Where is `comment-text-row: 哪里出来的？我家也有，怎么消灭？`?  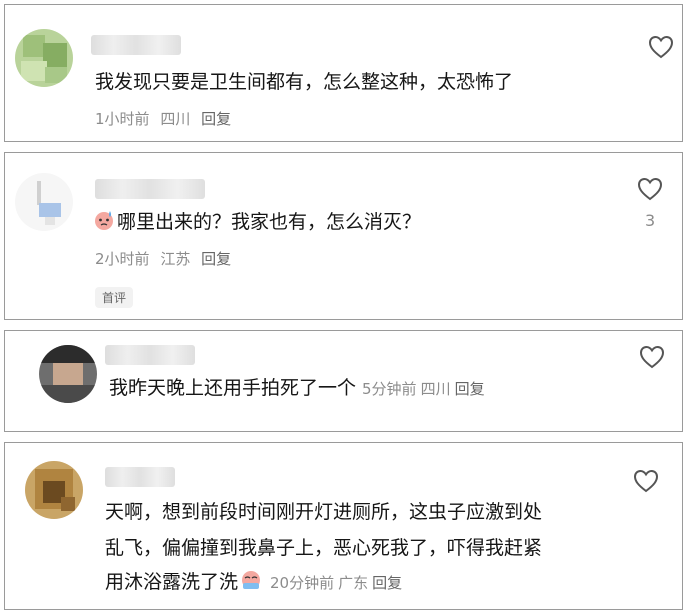
comment-text-row: 哪里出来的？我家也有，怎么消灭？ is located at coordinates (257, 222).